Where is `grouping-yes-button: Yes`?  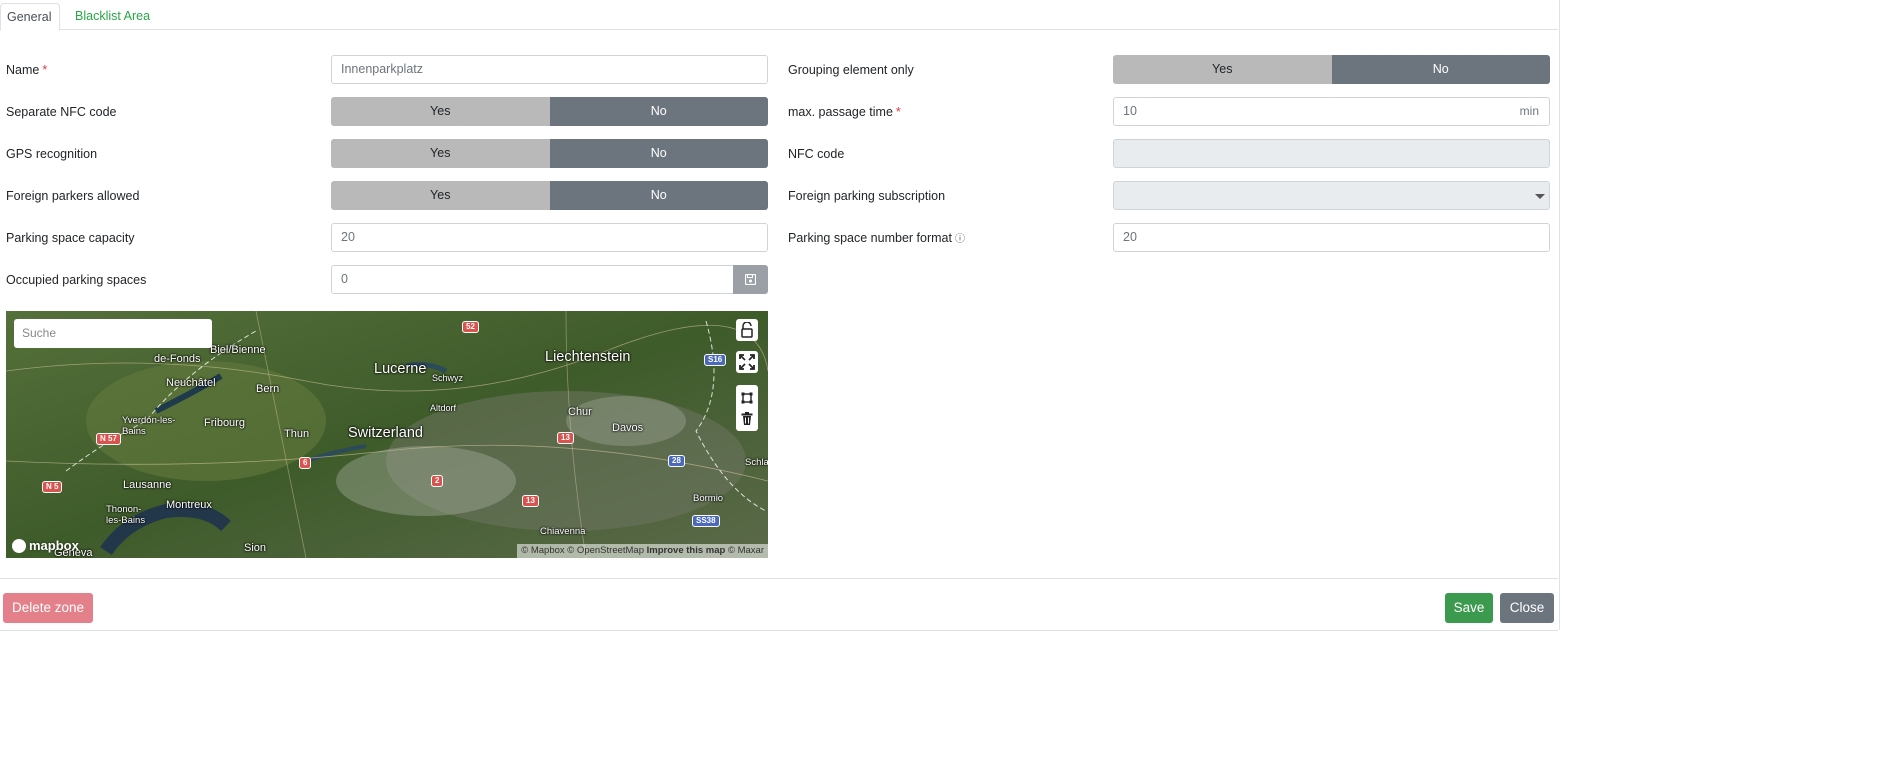 grouping-yes-button: Yes is located at coordinates (1222, 69).